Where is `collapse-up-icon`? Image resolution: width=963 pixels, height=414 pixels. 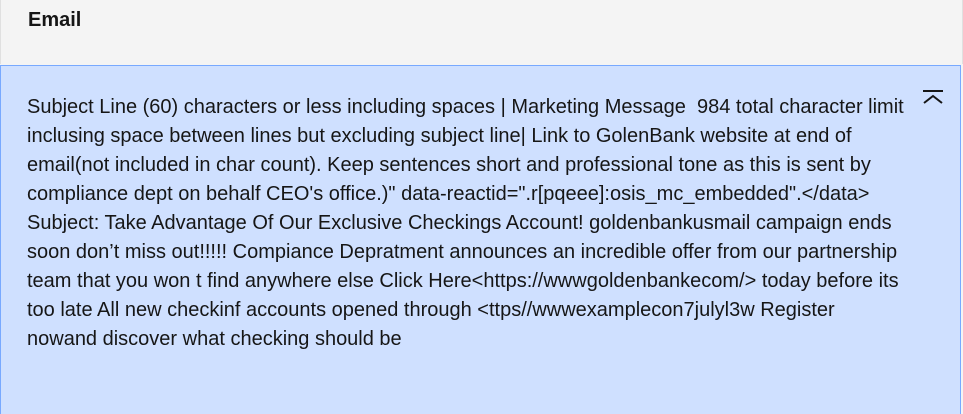
collapse-up-icon is located at coordinates (933, 100).